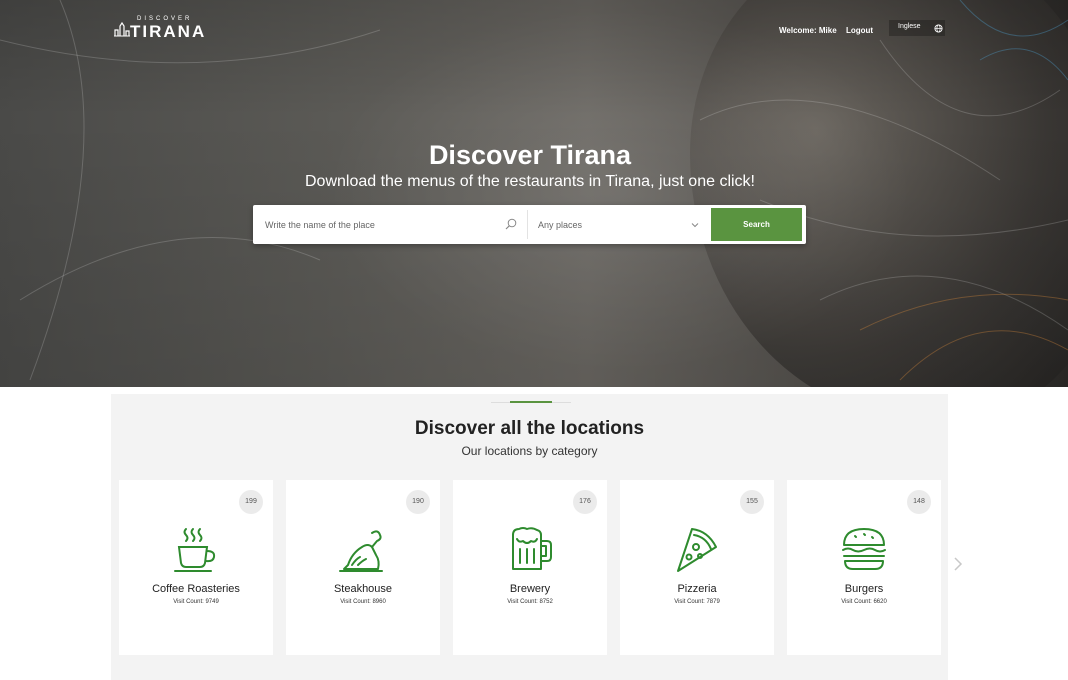 This screenshot has height=680, width=1068. What do you see at coordinates (585, 502) in the screenshot?
I see `count-badge: 176` at bounding box center [585, 502].